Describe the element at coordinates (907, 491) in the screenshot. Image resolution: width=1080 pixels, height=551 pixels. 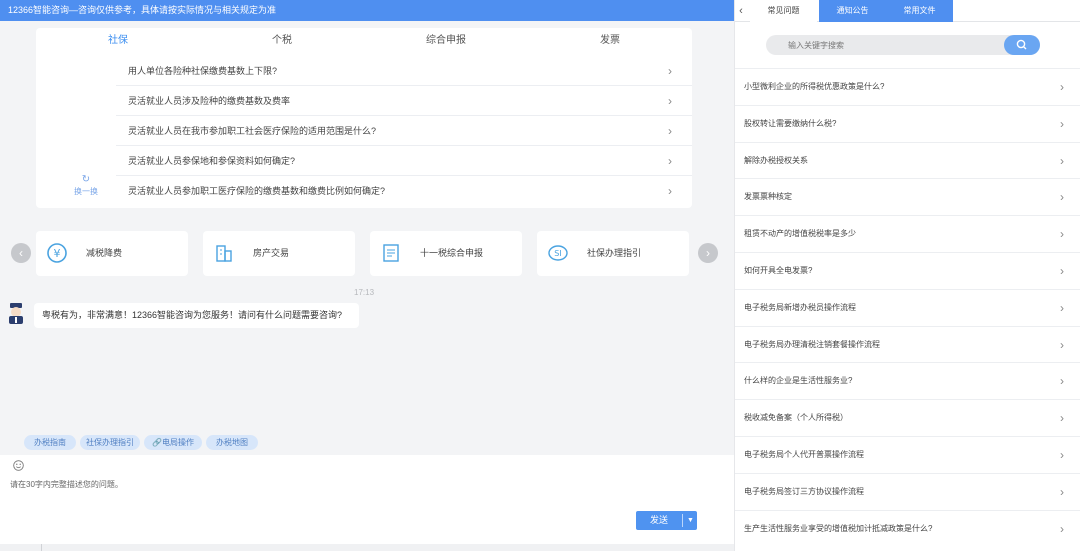
I see `list-item: 电子税务局签订三方协议操作流程 ›` at that location.